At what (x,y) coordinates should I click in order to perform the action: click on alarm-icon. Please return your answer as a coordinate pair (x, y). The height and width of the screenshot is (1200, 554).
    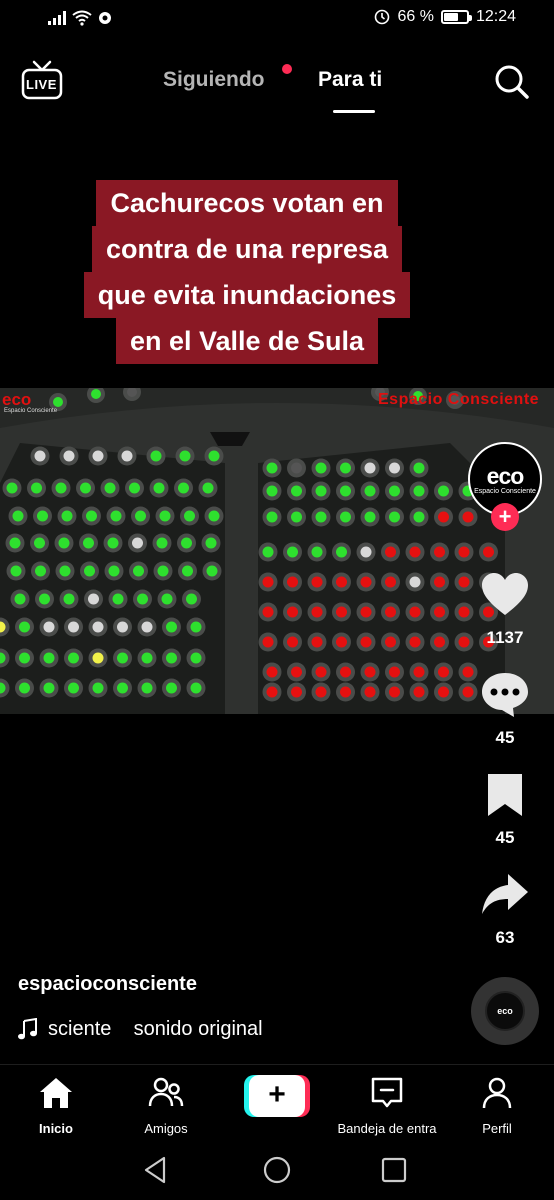
    Looking at the image, I should click on (382, 17).